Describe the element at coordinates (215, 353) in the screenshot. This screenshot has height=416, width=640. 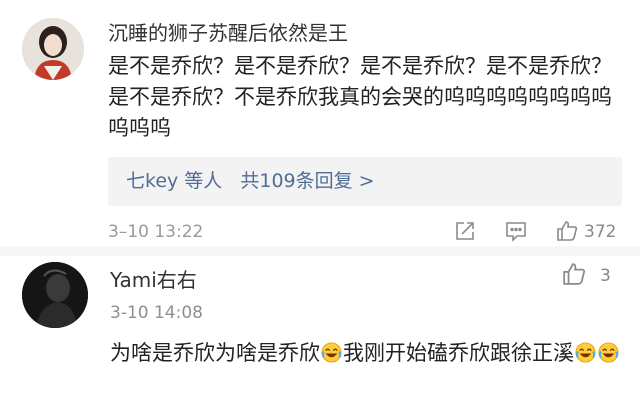
I see `comment-text-part: 为啥是乔欣为啥是乔欣` at that location.